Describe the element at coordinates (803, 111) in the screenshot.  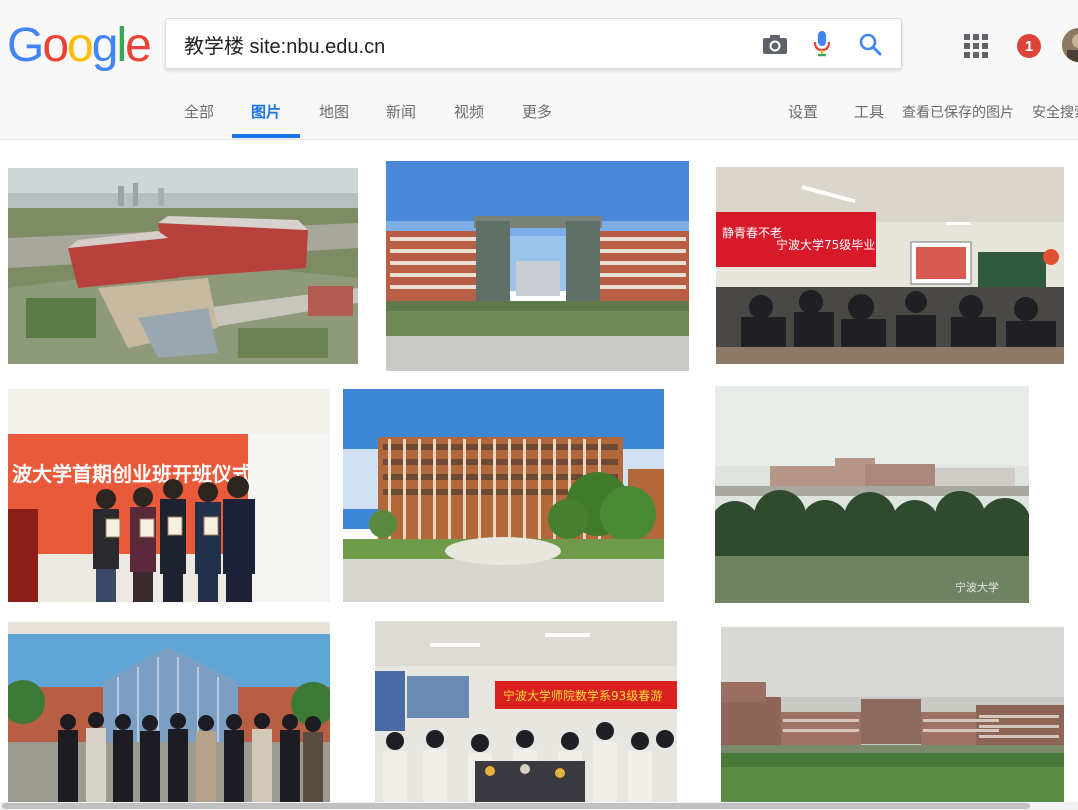
I see `settings-link: 设置` at that location.